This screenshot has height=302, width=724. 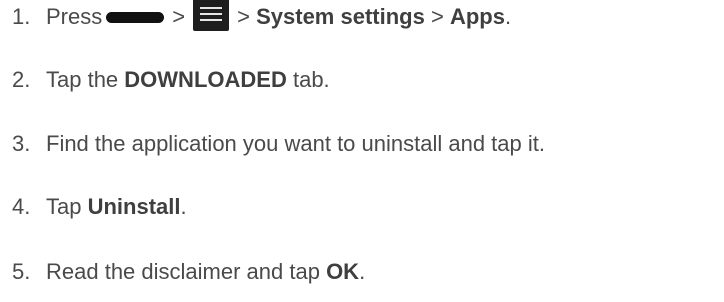 I want to click on step-text: Tap the, so click(x=82, y=79).